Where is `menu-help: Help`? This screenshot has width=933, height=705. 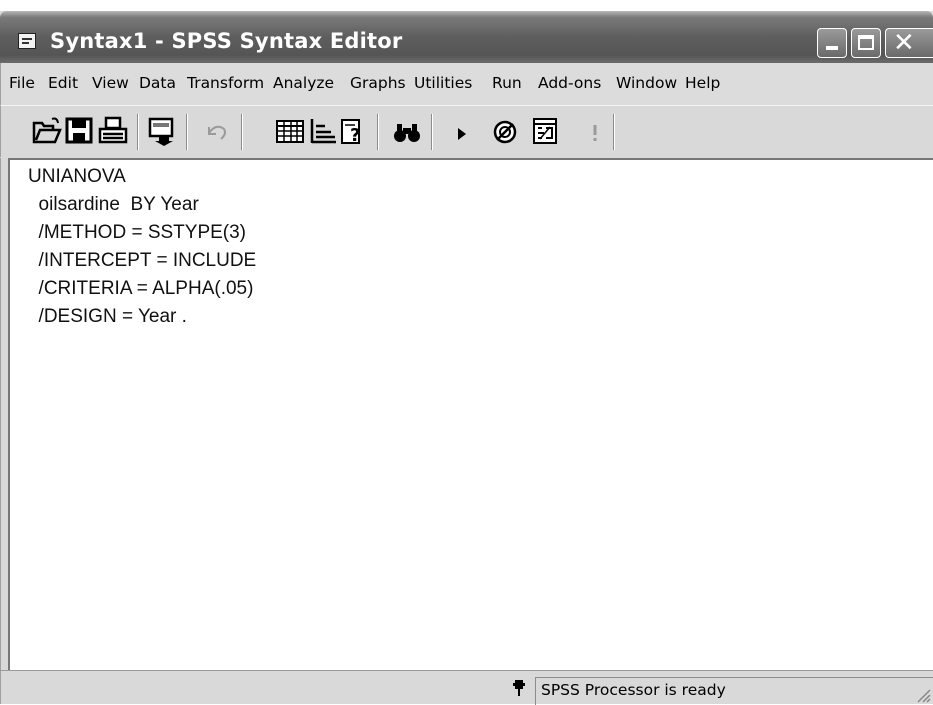
menu-help: Help is located at coordinates (702, 83).